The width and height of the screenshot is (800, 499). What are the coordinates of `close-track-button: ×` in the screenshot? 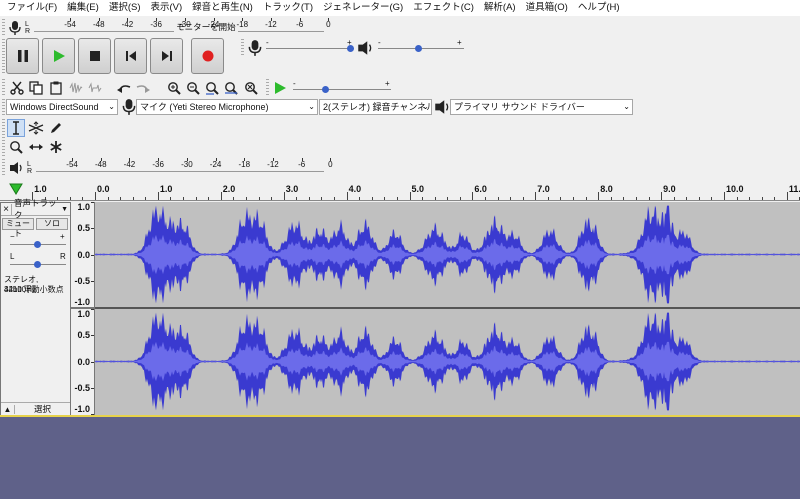 It's located at (6, 209).